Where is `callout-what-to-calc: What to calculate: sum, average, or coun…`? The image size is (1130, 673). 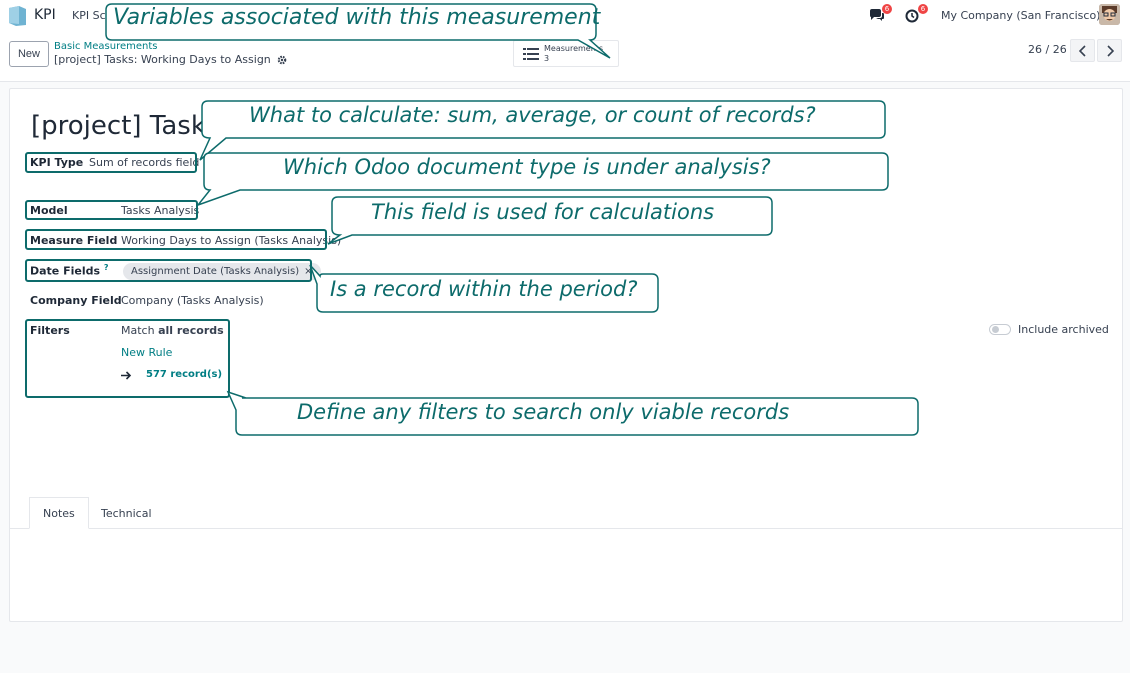
callout-what-to-calc: What to calculate: sum, average, or coun… is located at coordinates (532, 115).